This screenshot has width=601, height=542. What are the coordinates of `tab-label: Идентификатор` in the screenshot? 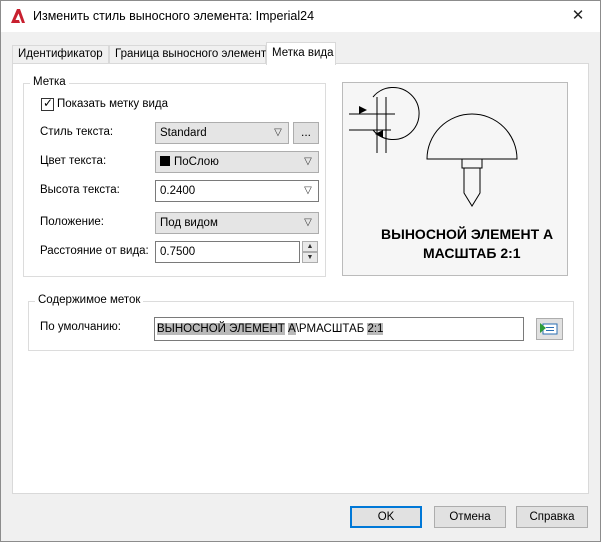 It's located at (60, 54).